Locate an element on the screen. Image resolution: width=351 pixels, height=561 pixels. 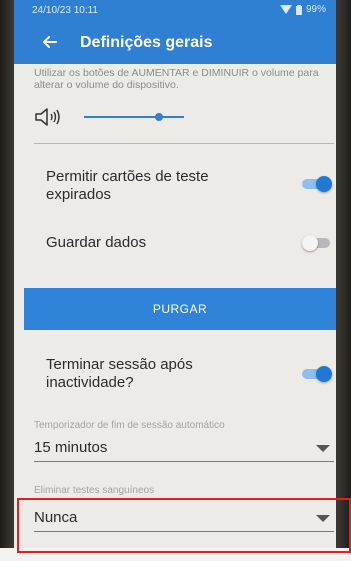
volume-slider is located at coordinates (134, 117).